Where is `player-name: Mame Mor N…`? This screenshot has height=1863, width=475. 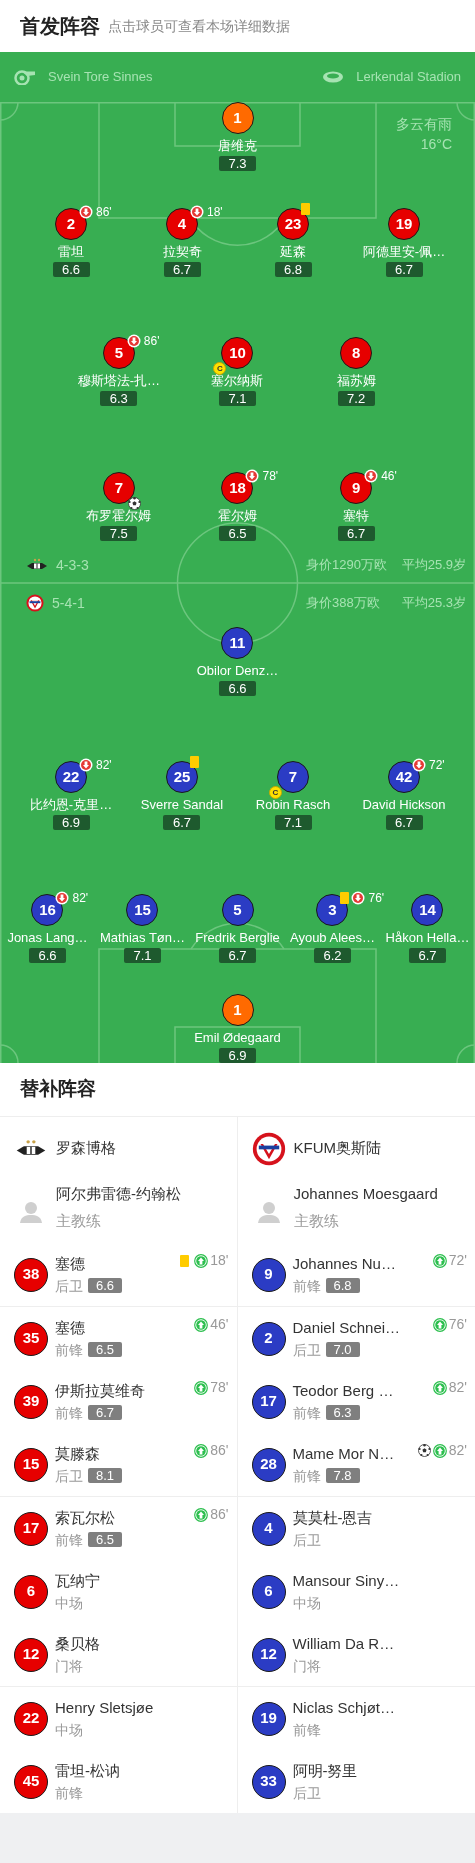
player-name: Mame Mor N… is located at coordinates (343, 1453).